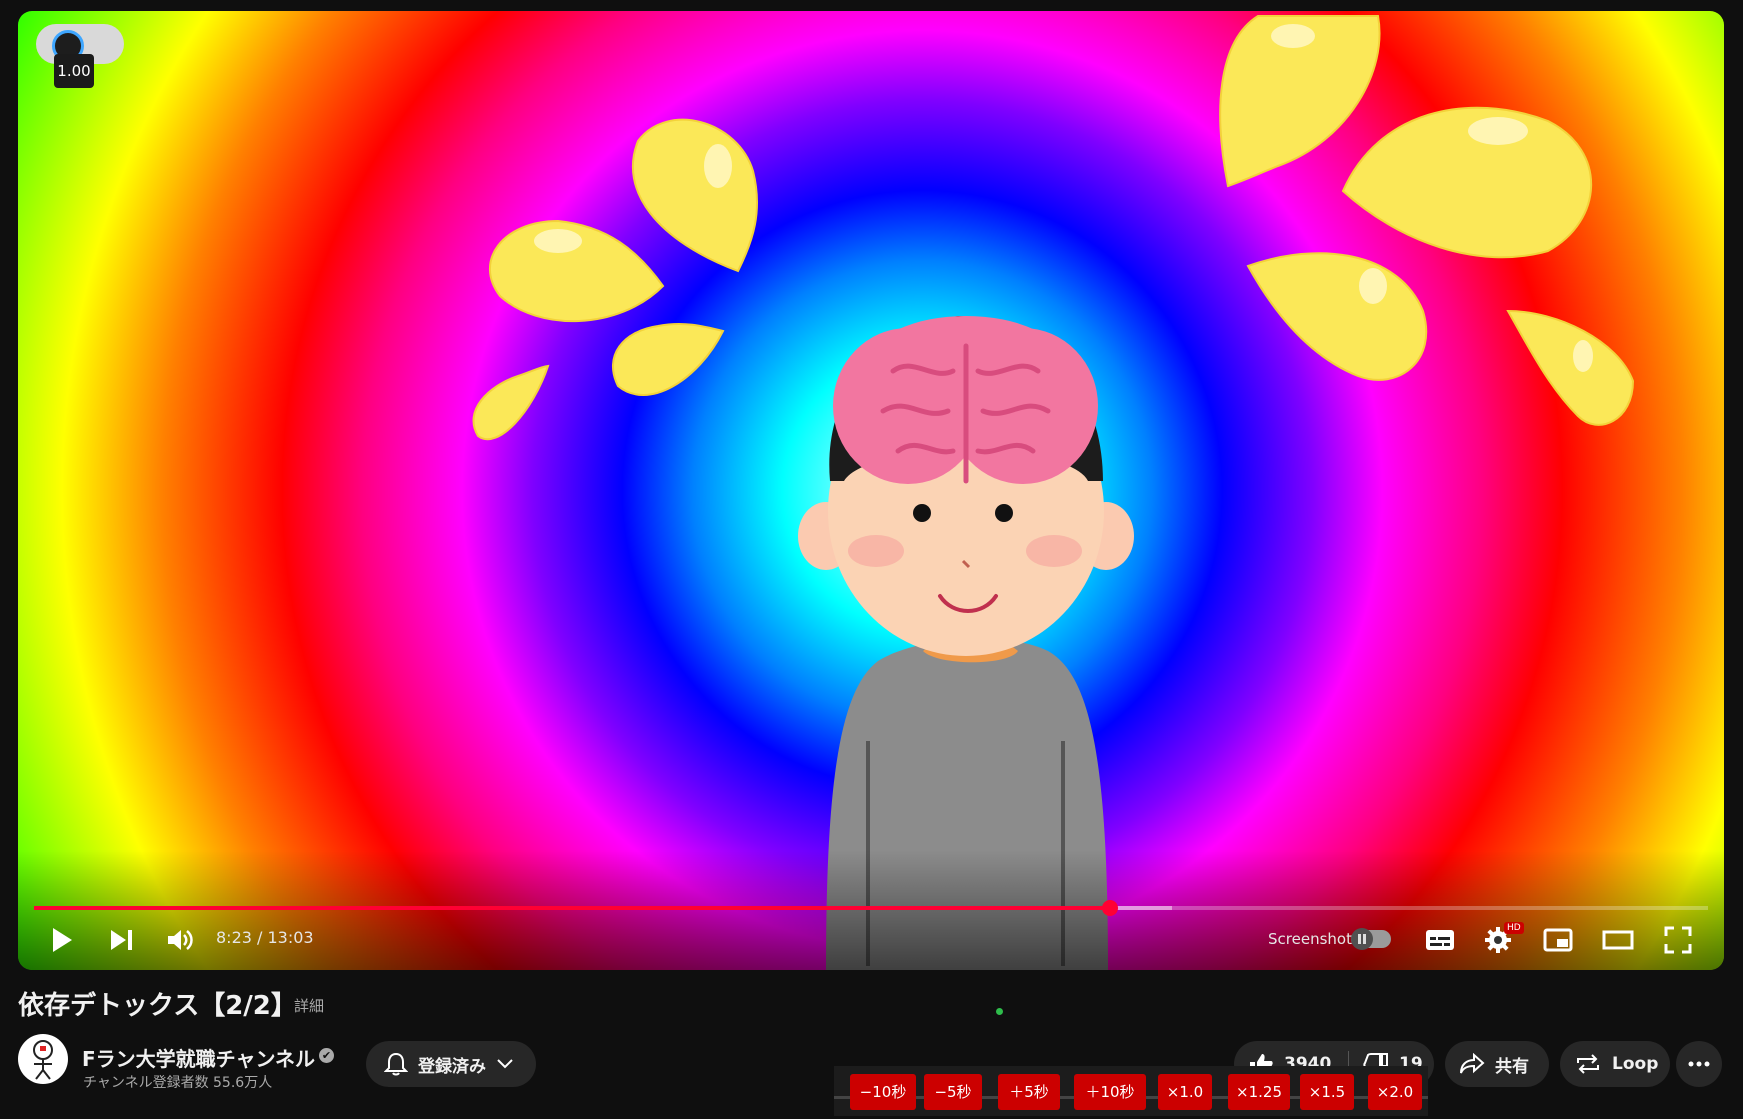  What do you see at coordinates (1635, 1064) in the screenshot?
I see `loop-label: Loop` at bounding box center [1635, 1064].